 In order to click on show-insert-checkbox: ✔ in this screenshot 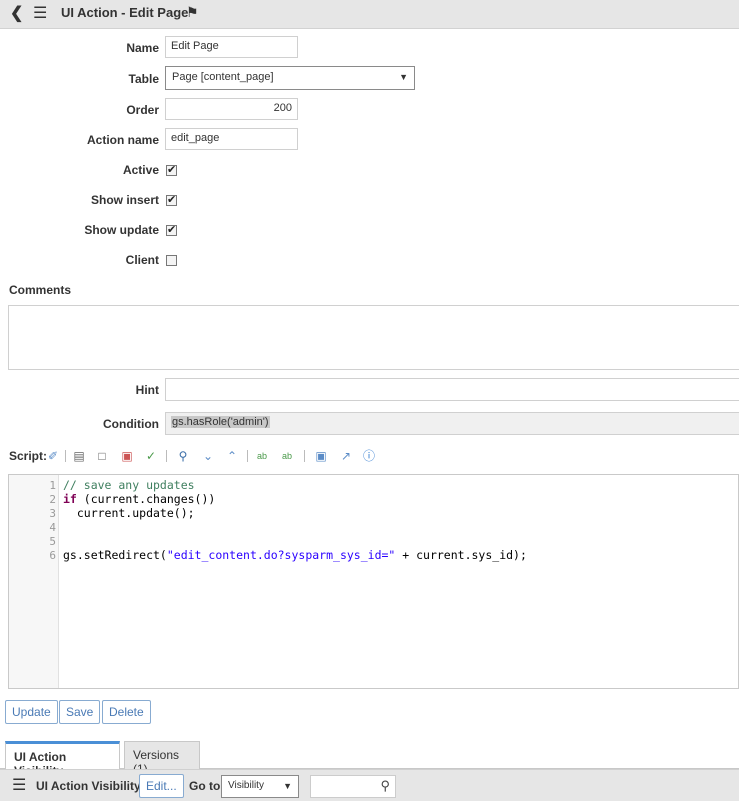, I will do `click(171, 200)`.